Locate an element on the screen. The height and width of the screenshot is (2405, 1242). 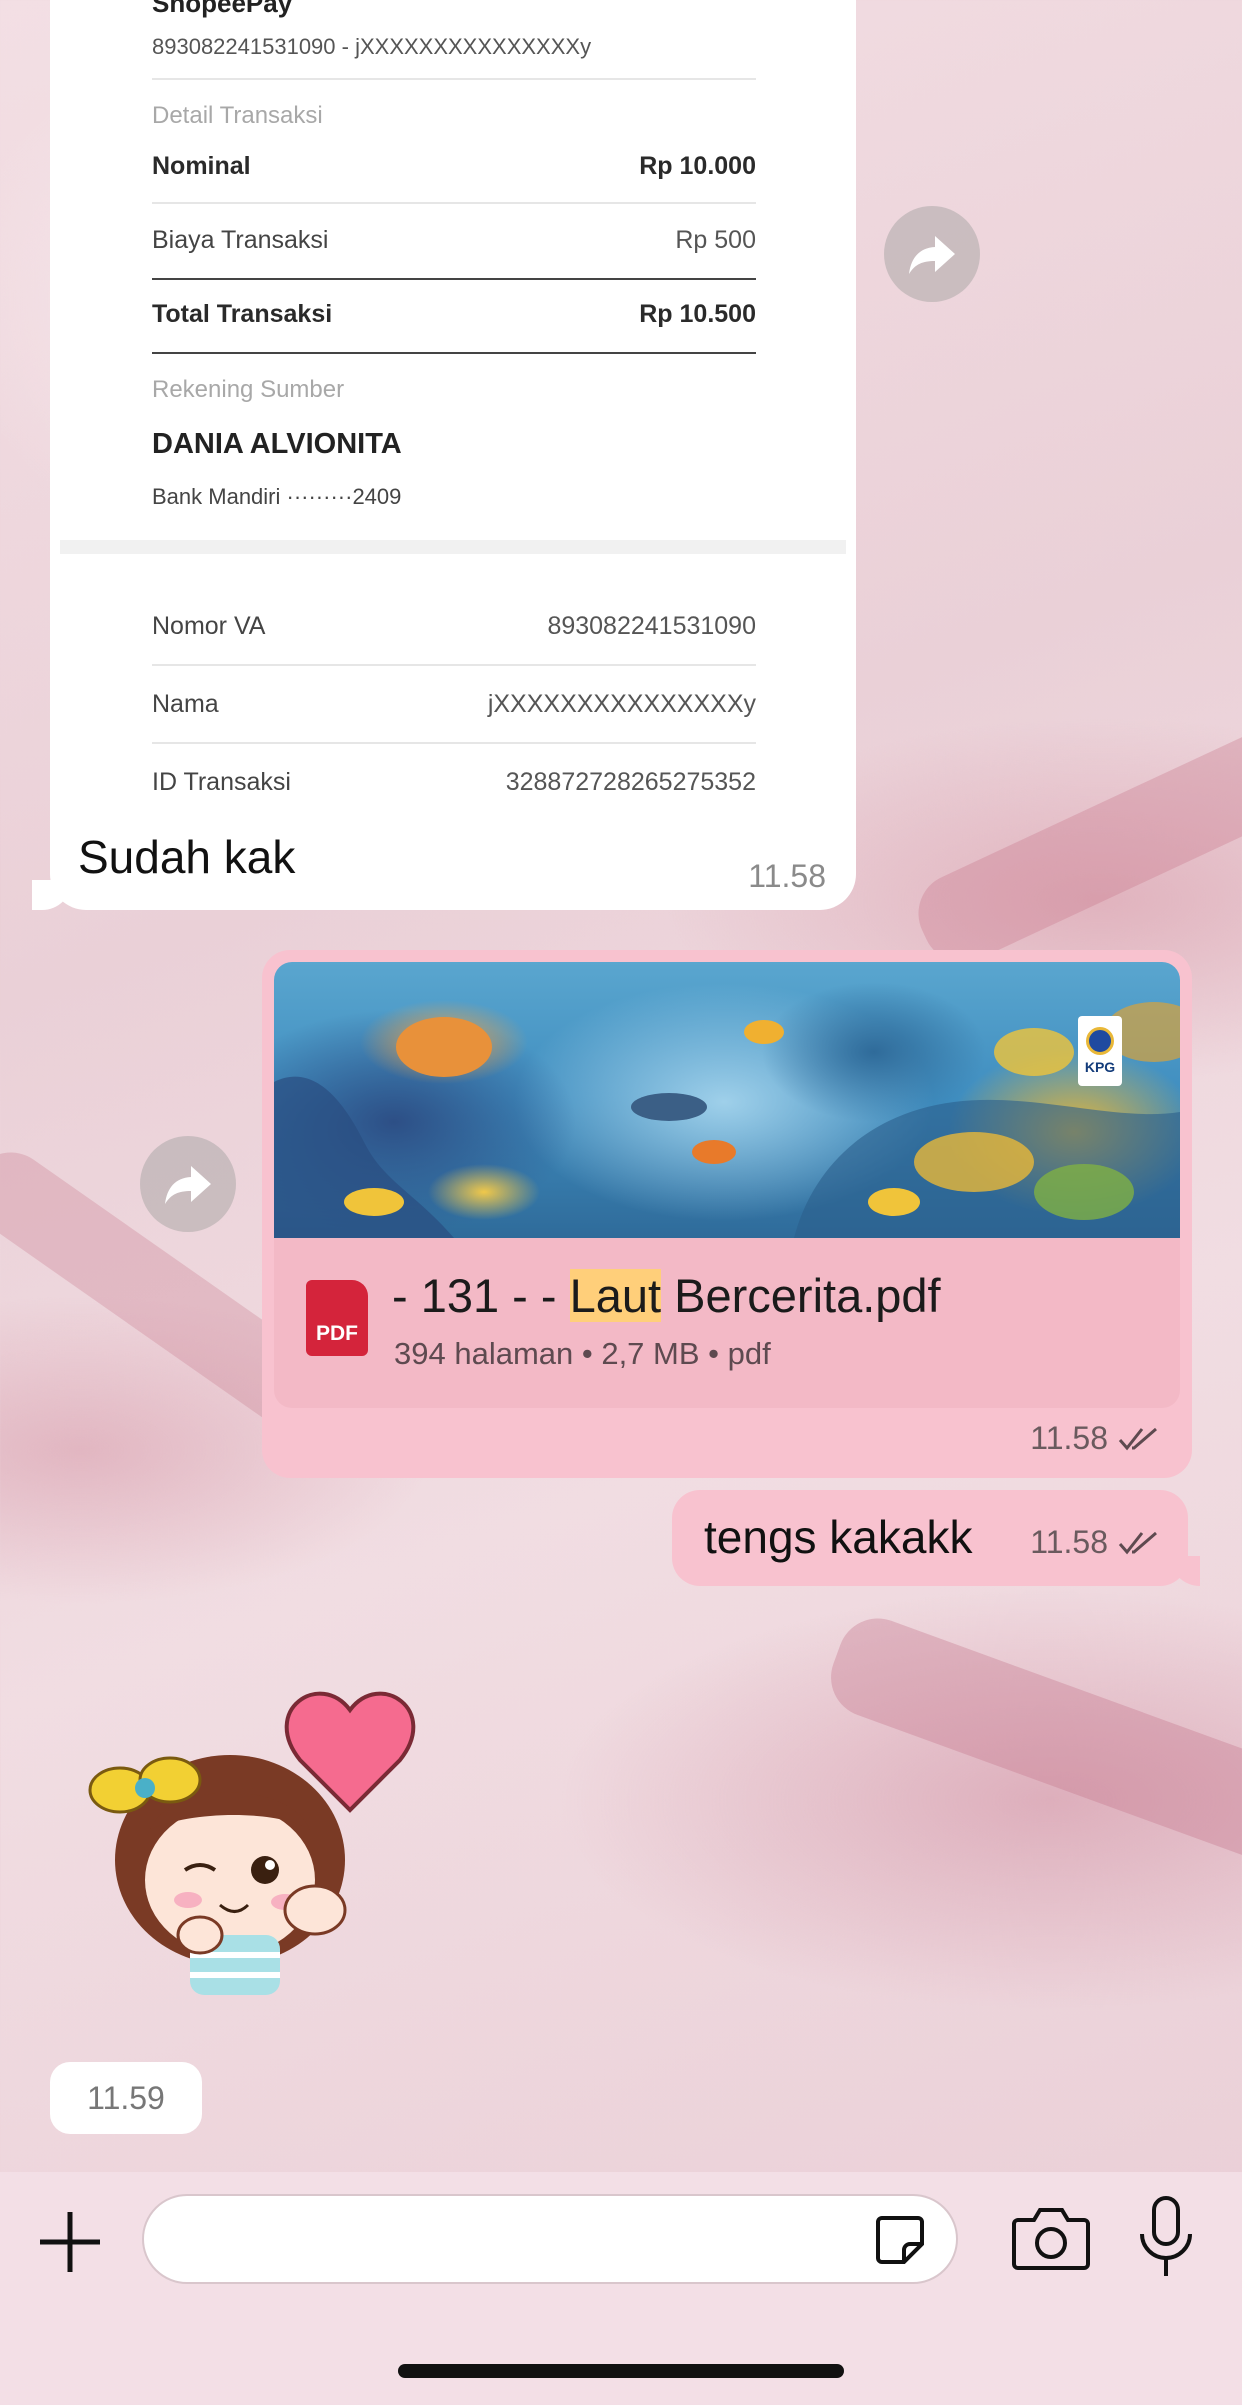
microphone-icon is located at coordinates (1166, 2237).